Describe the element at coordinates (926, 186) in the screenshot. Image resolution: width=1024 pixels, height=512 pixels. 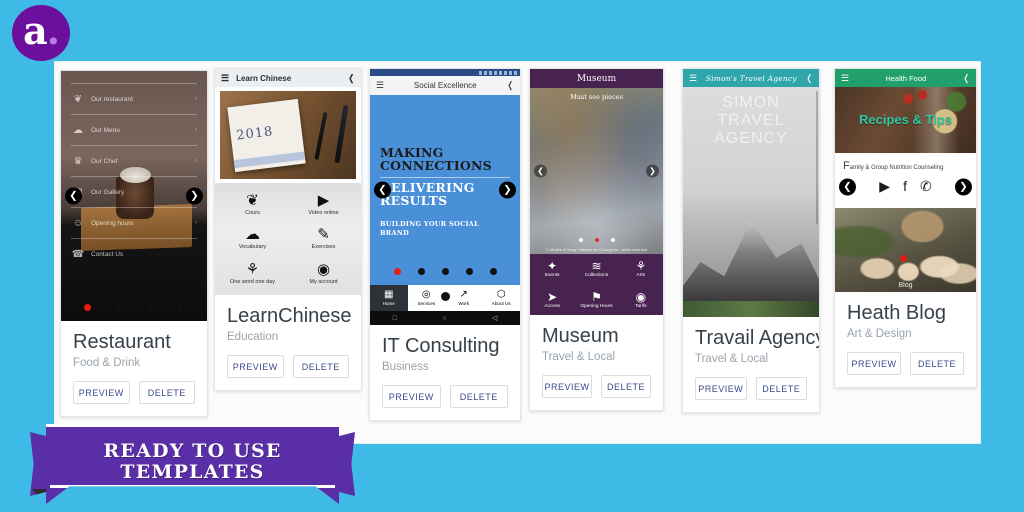
I see `twitter-icon: ✆` at that location.